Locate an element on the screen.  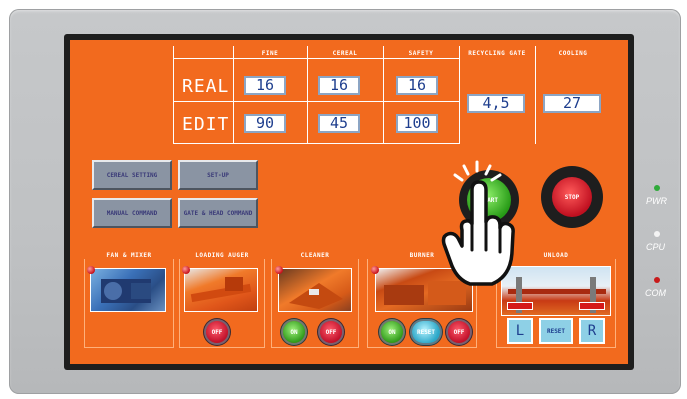
recycling-gate-value: 4,5 is located at coordinates (496, 103).